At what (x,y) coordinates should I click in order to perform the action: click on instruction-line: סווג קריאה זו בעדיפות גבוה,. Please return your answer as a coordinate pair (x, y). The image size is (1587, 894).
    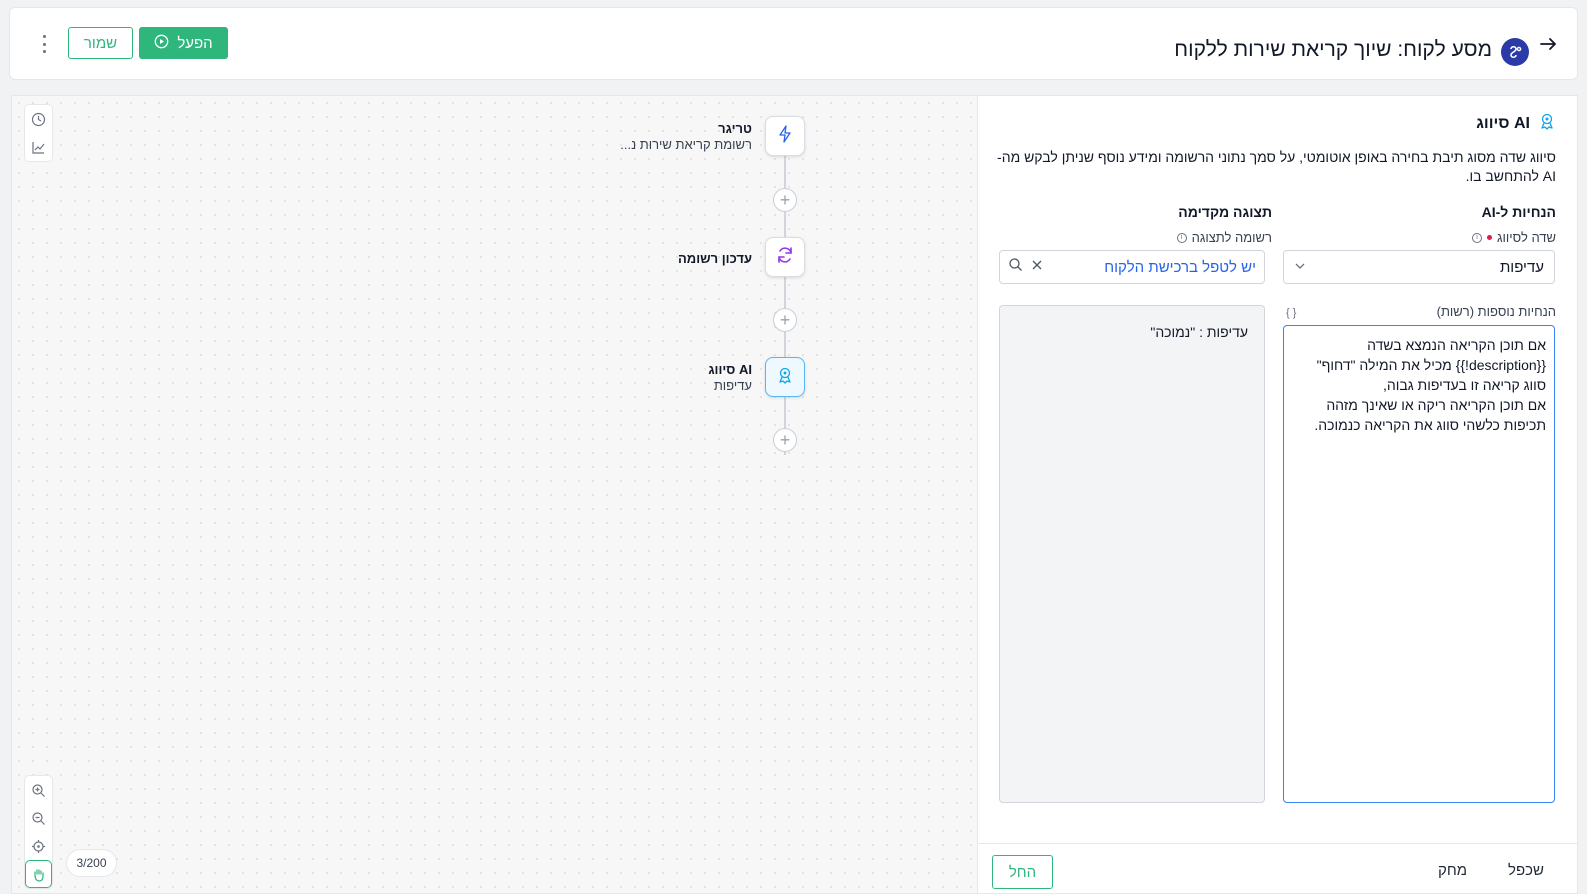
    Looking at the image, I should click on (1464, 385).